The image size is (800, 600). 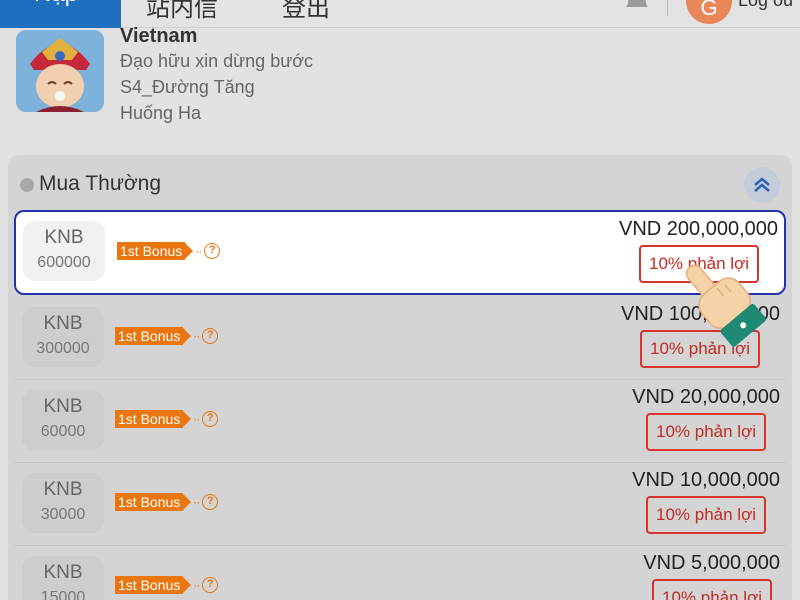 I want to click on double-chevron-up-icon, so click(x=762, y=184).